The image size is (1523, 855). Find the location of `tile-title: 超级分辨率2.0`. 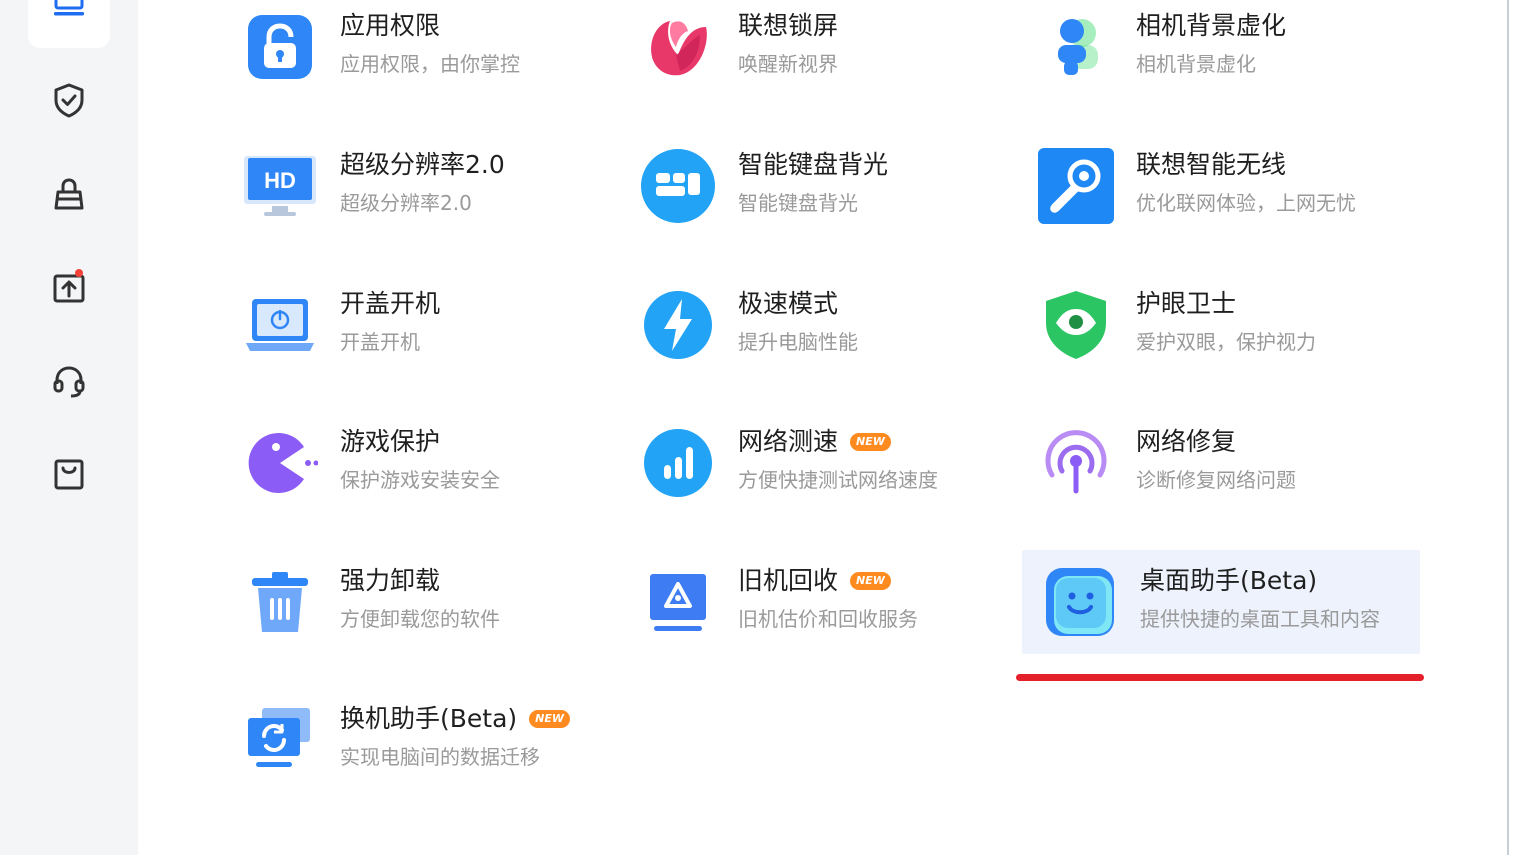

tile-title: 超级分辨率2.0 is located at coordinates (422, 164).